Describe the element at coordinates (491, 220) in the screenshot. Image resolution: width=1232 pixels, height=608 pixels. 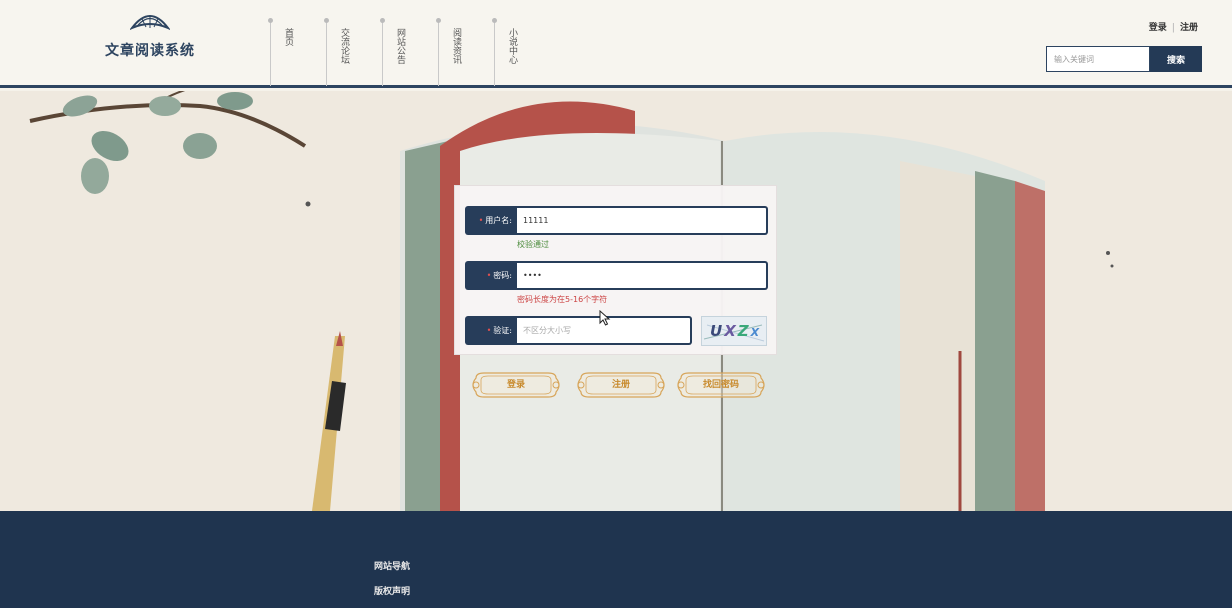
I see `username-label: • 用户名:` at that location.